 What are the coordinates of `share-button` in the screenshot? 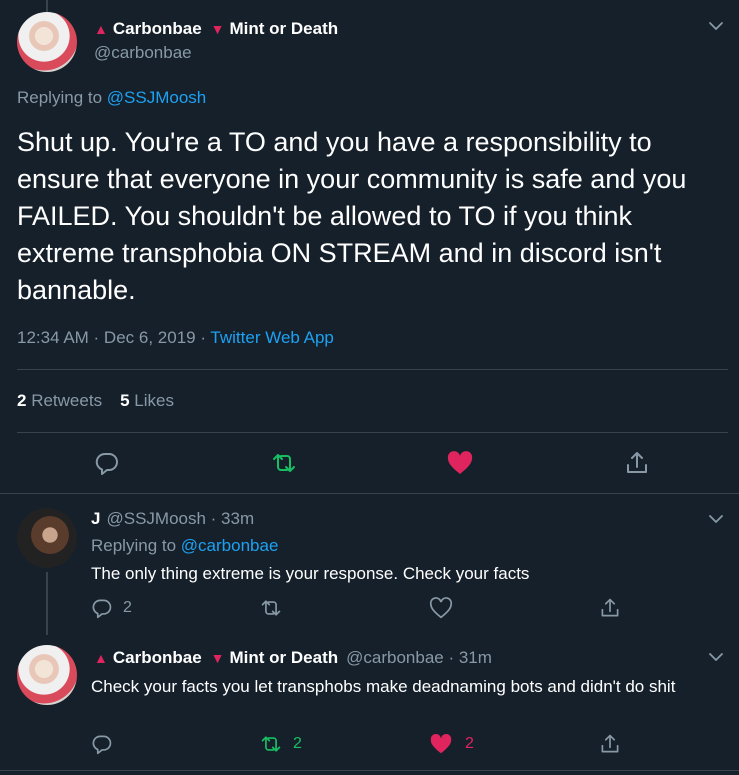 It's located at (637, 463).